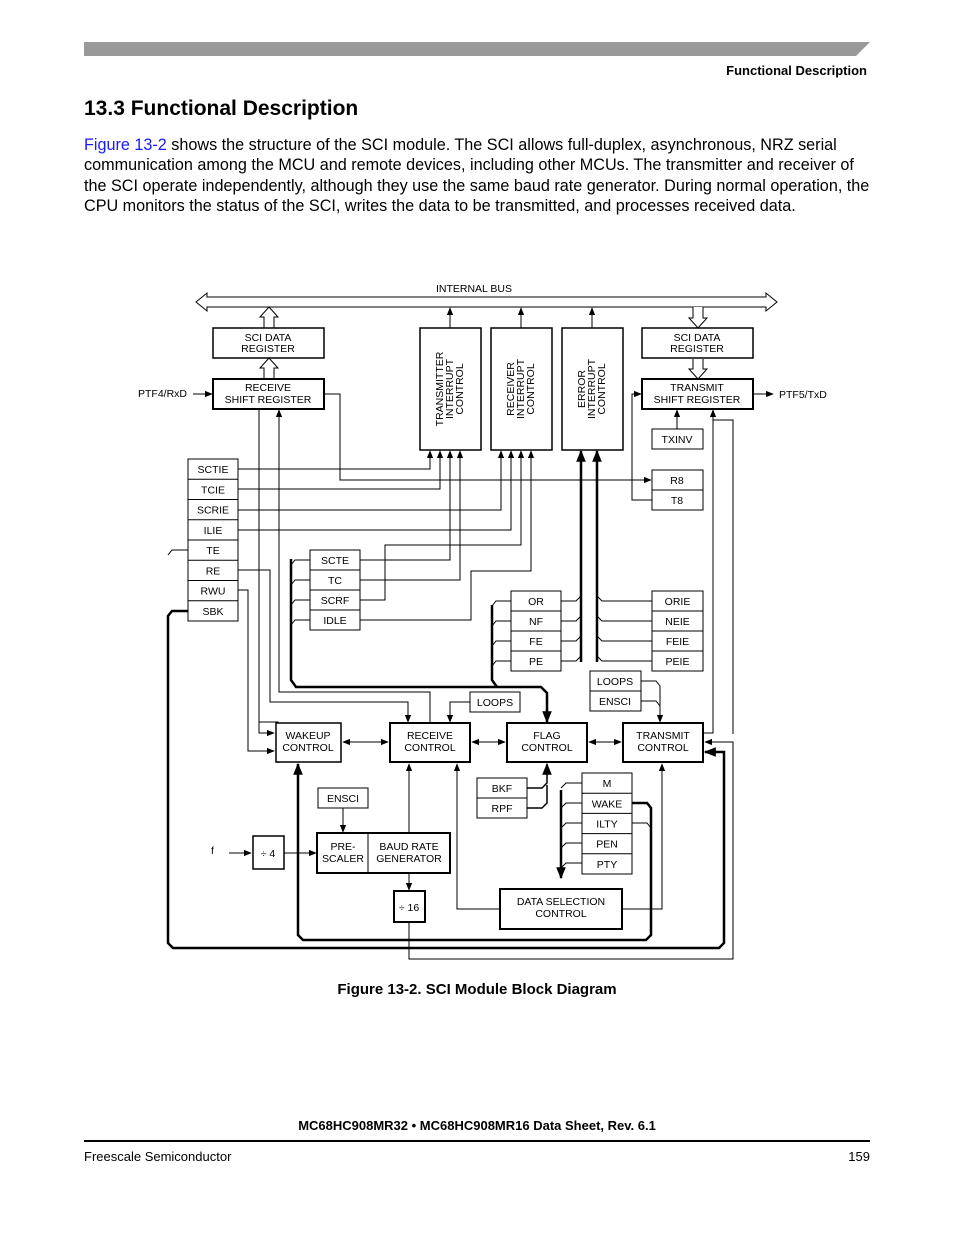 This screenshot has width=954, height=1235. Describe the element at coordinates (607, 784) in the screenshot. I see `bit-m: M` at that location.